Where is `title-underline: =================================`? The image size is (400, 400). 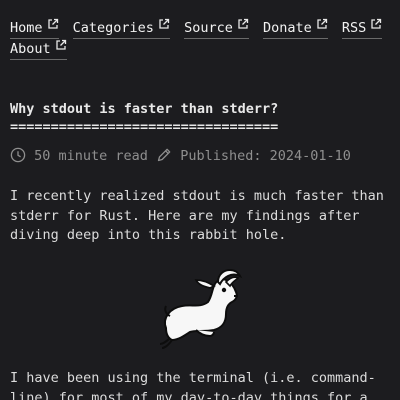
title-underline: ================================= is located at coordinates (144, 127).